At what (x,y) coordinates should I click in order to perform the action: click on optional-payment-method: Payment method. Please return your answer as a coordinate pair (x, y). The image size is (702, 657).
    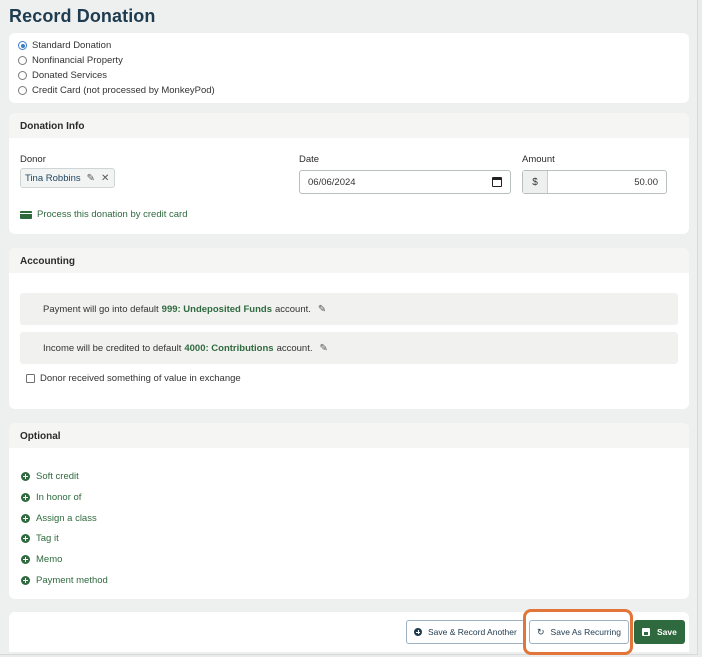
    Looking at the image, I should click on (64, 580).